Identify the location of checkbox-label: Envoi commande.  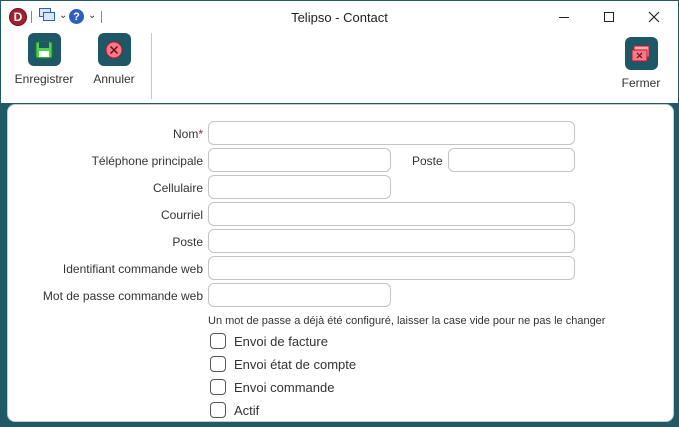
(284, 387).